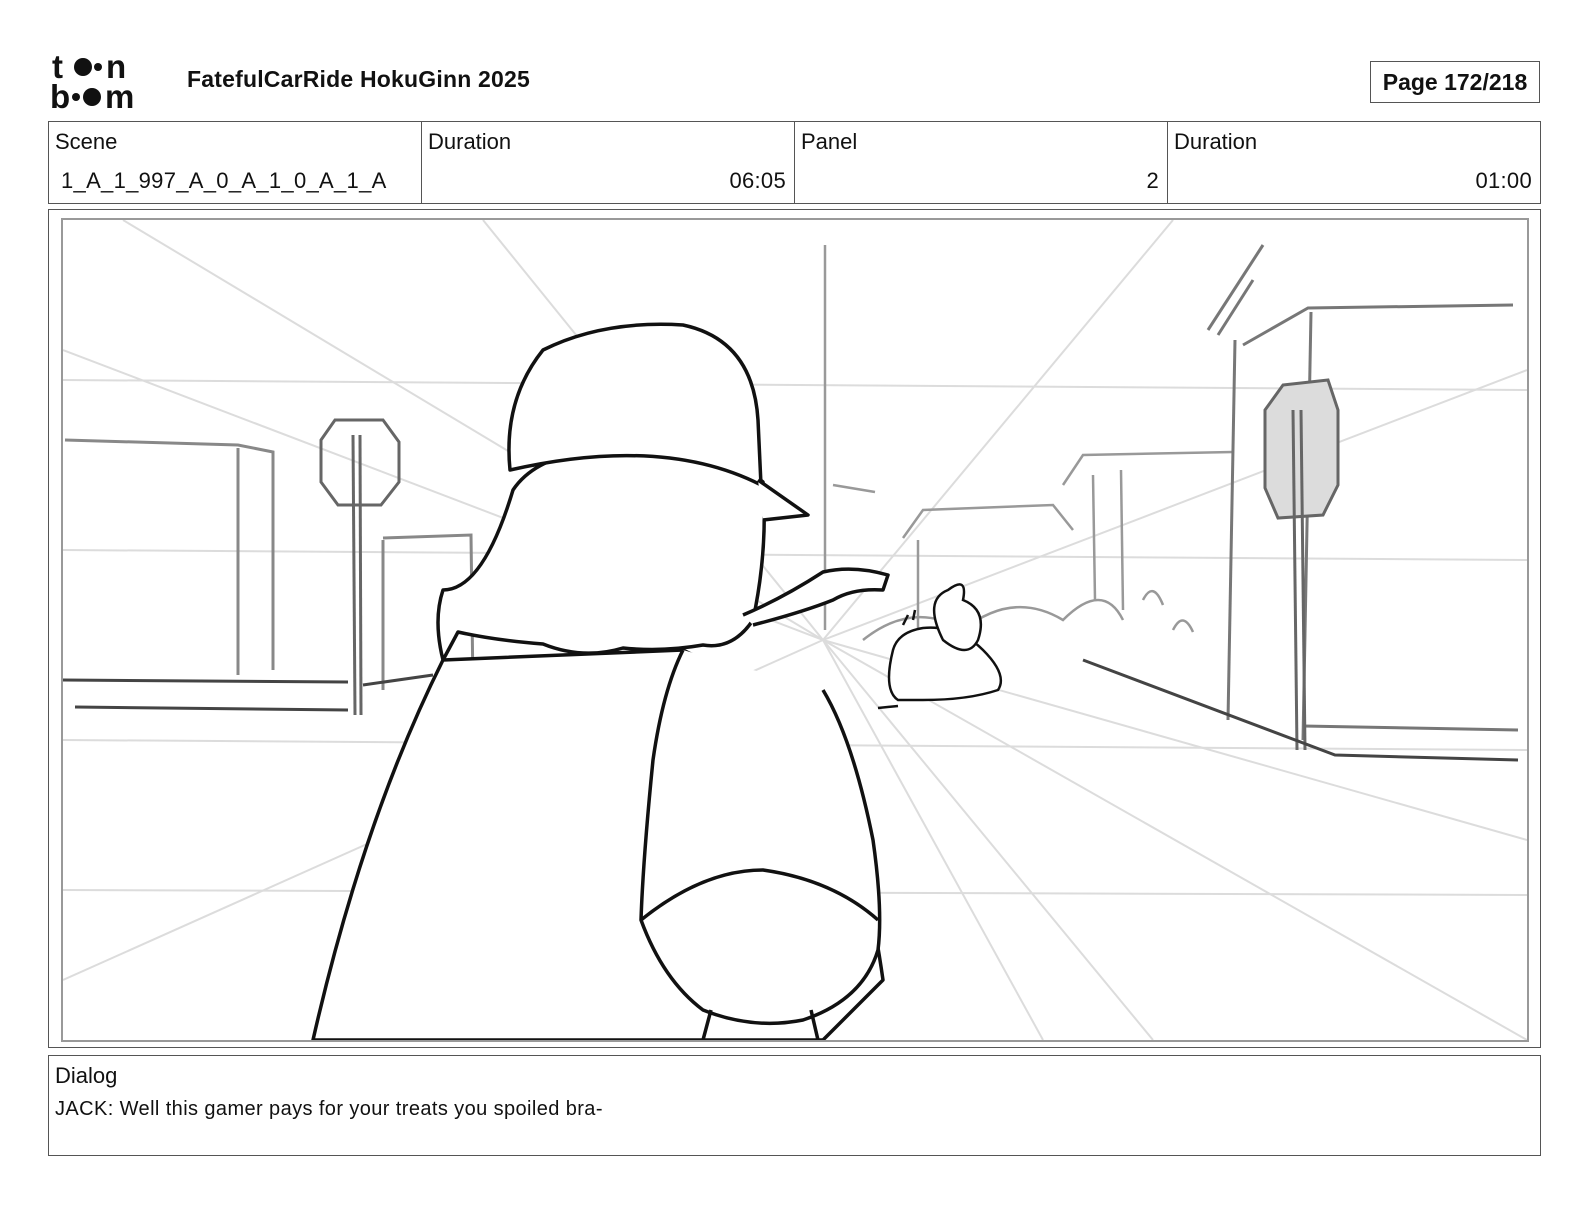 The image size is (1584, 1224). I want to click on scene-cell: Scene 1_A_1_997_A_0_A_1_0_A_1_A, so click(235, 162).